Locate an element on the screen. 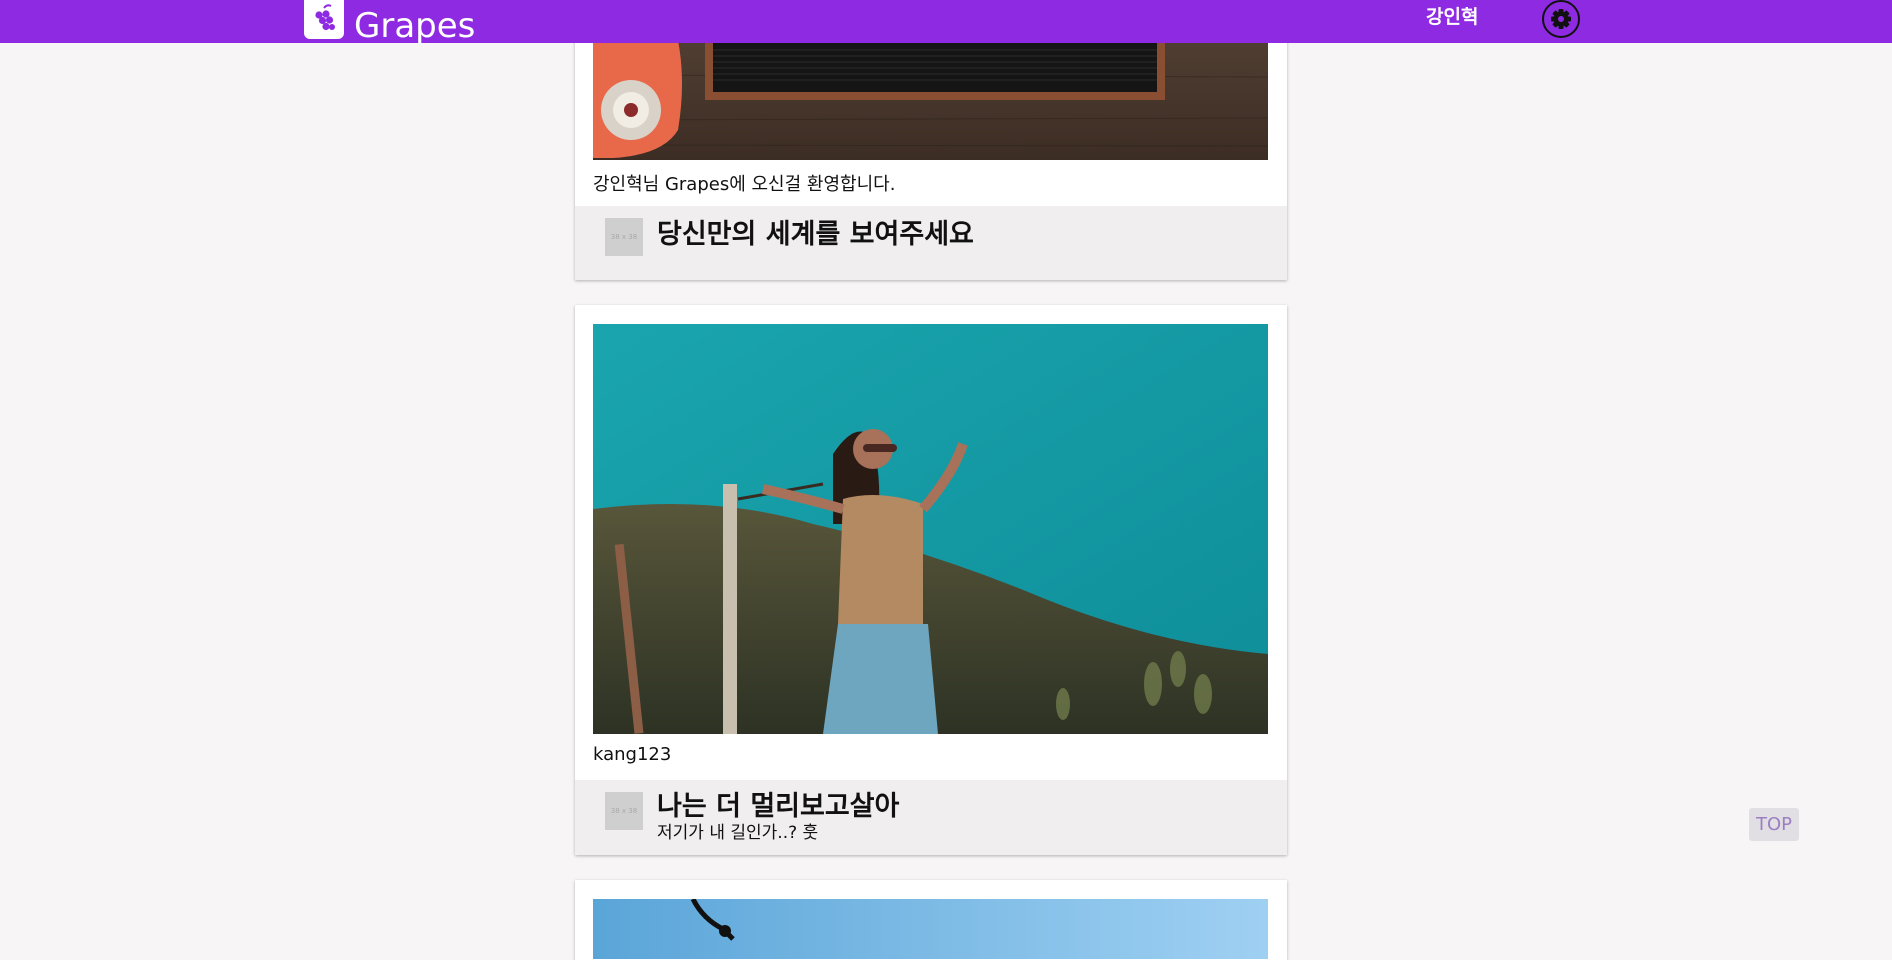  grapes-logo-icon is located at coordinates (324, 19).